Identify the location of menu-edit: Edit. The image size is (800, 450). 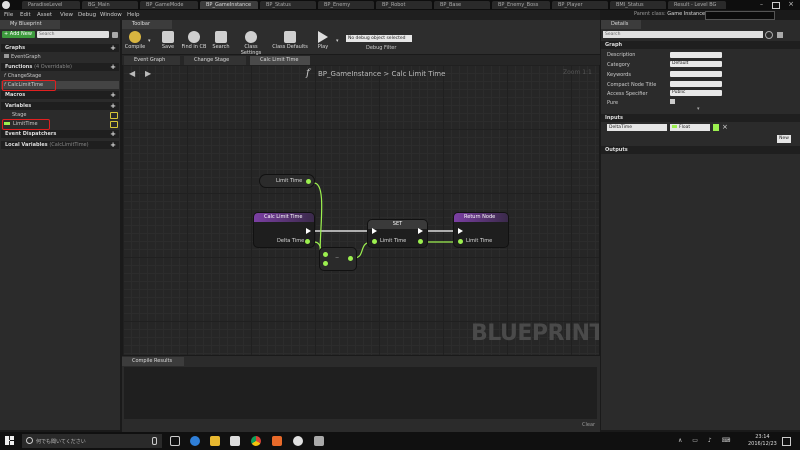
(25, 15).